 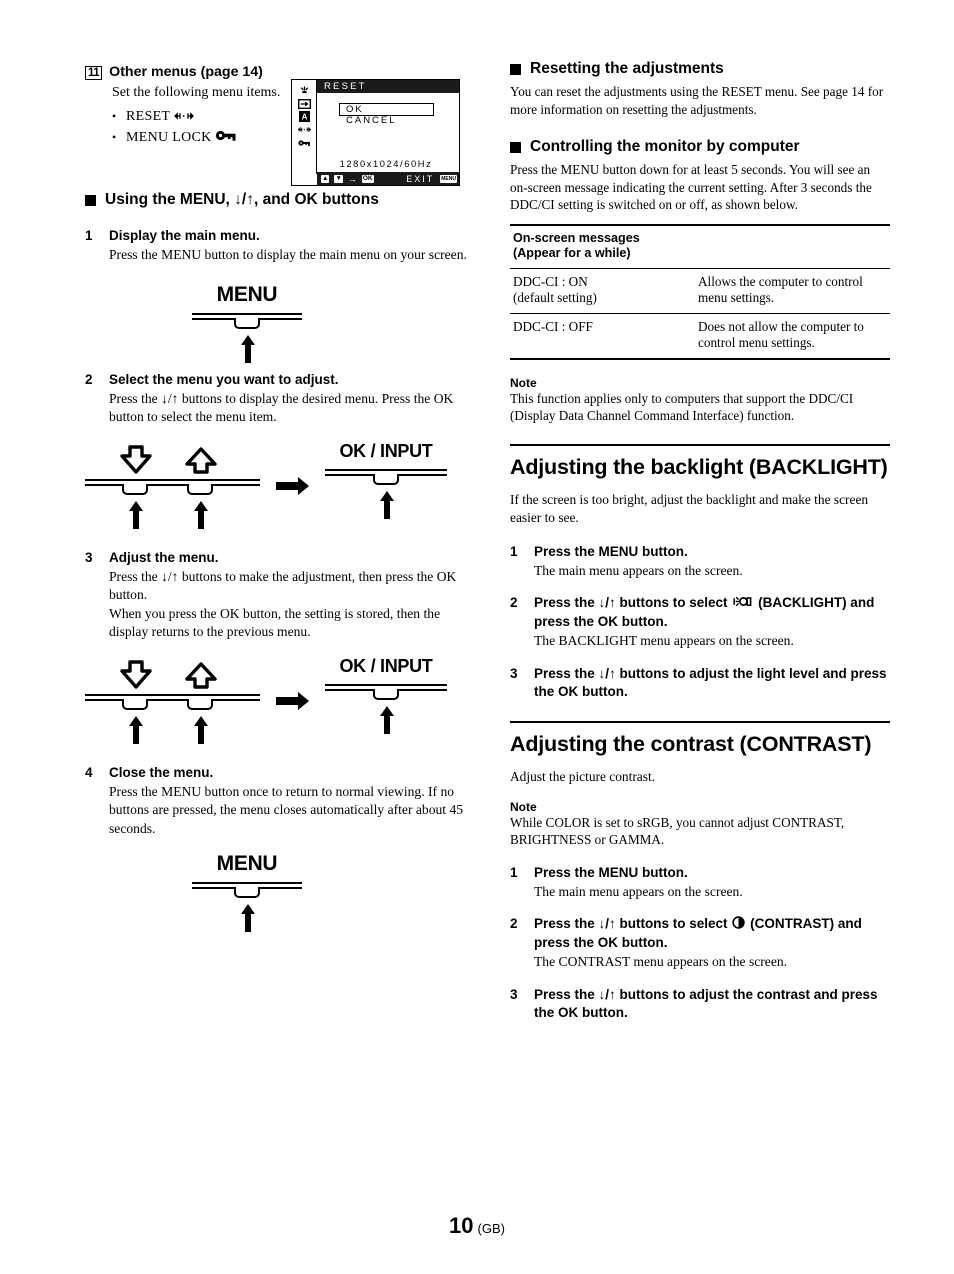 I want to click on osd-up-badge: ▲, so click(x=325, y=178).